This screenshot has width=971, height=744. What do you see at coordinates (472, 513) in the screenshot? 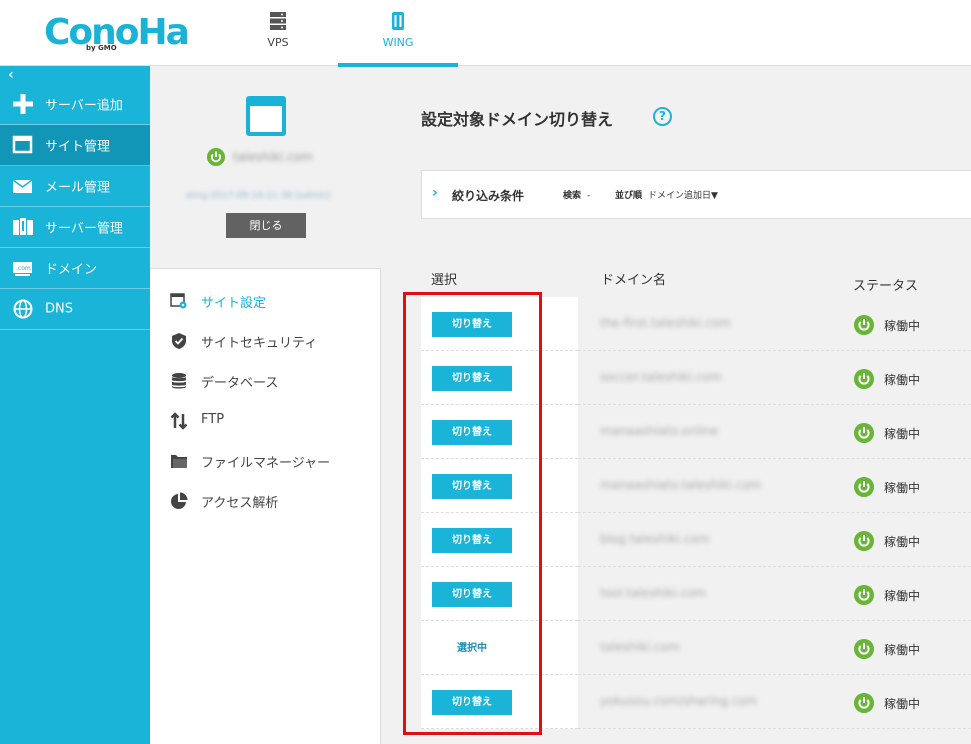
I see `highlight-frame` at bounding box center [472, 513].